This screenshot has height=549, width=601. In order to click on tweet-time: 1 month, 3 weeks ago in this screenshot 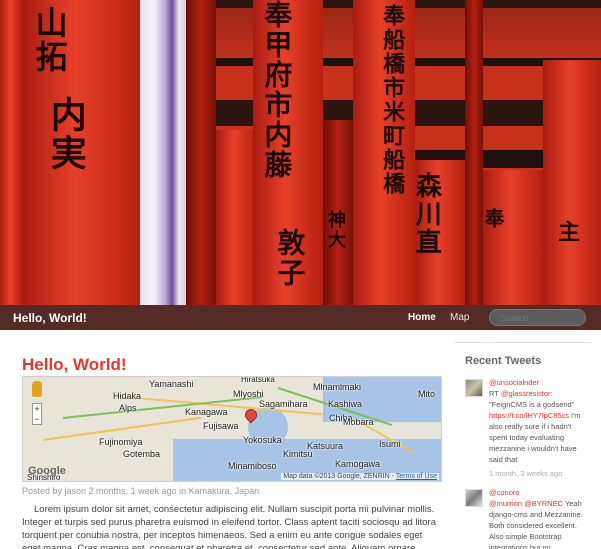, I will do `click(537, 473)`.